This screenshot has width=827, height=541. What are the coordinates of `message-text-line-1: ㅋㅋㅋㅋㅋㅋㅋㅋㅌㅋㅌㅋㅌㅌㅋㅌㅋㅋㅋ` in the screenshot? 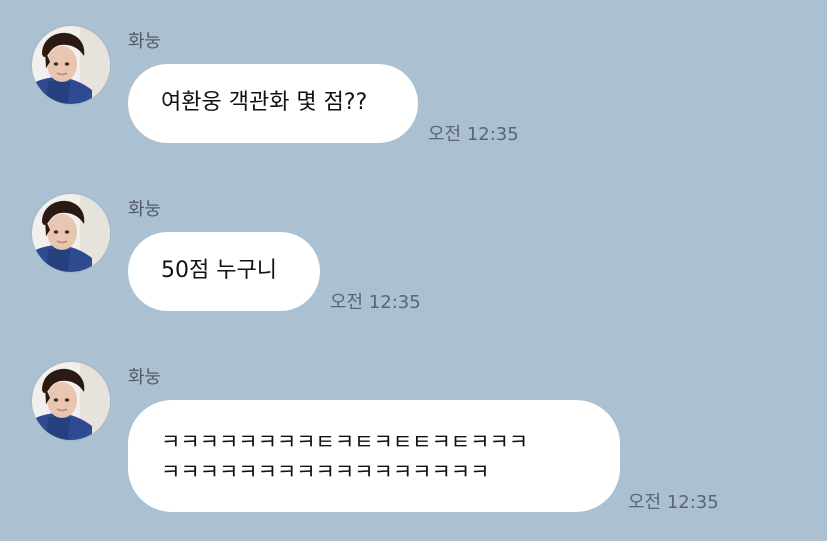 It's located at (345, 442).